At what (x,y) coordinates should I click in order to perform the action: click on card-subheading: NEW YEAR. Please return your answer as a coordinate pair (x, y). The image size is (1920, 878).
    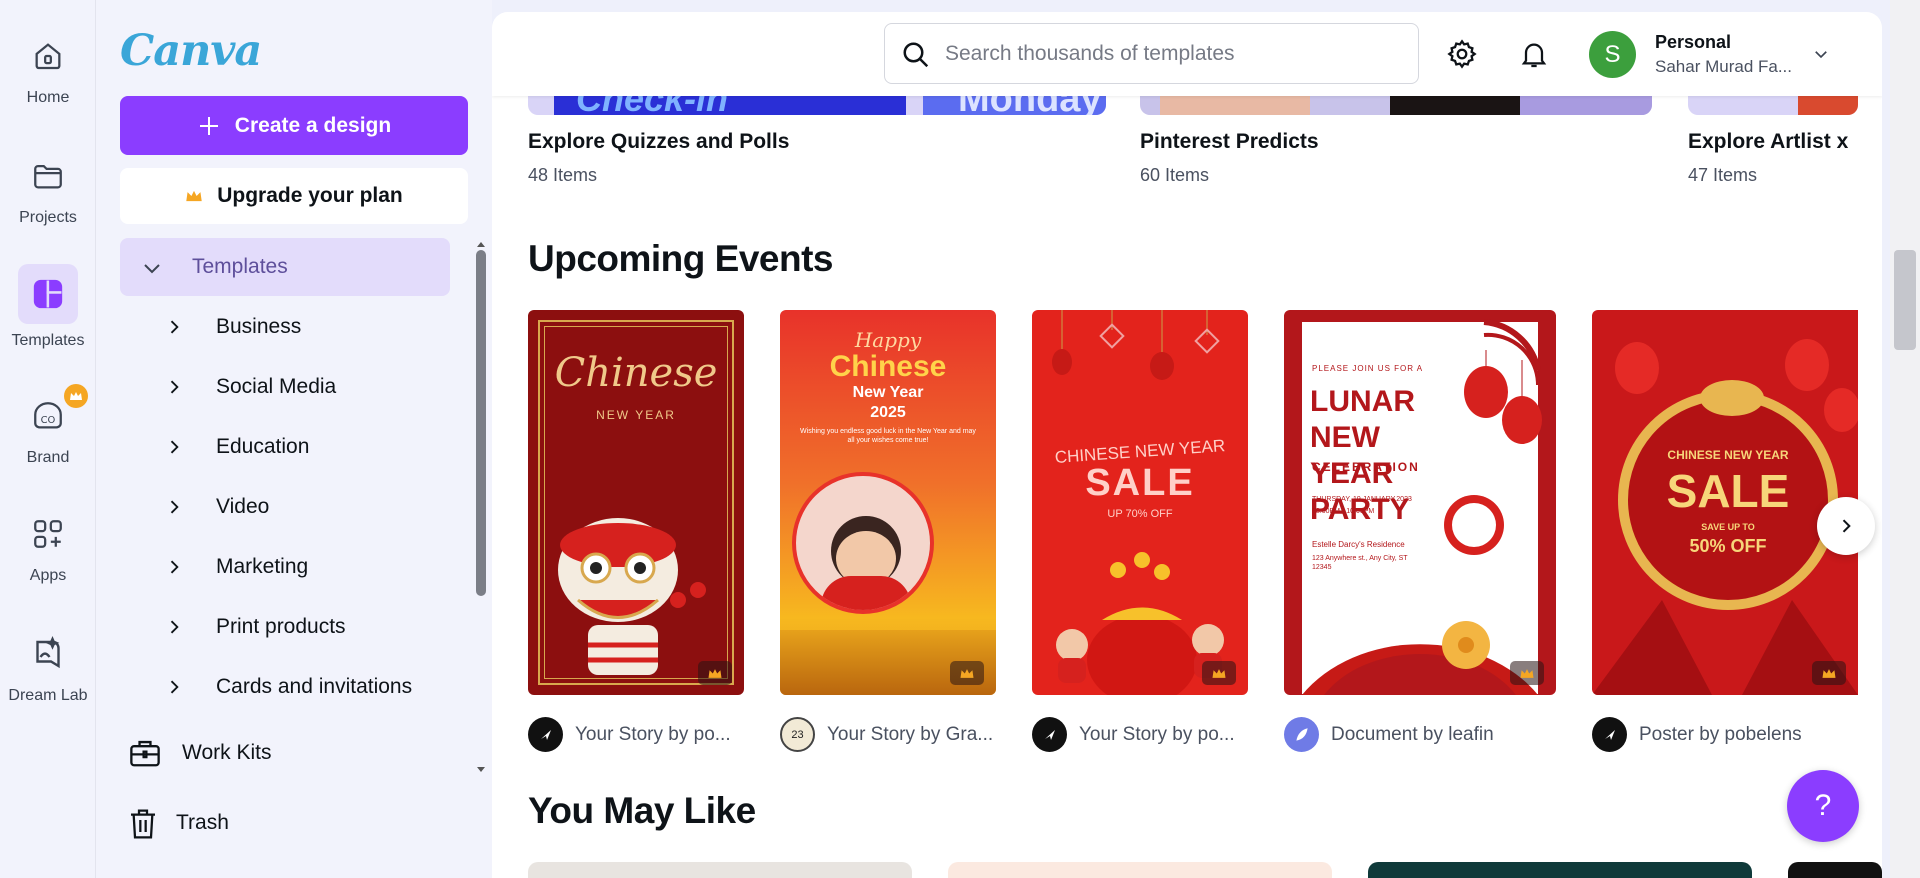
    Looking at the image, I should click on (636, 415).